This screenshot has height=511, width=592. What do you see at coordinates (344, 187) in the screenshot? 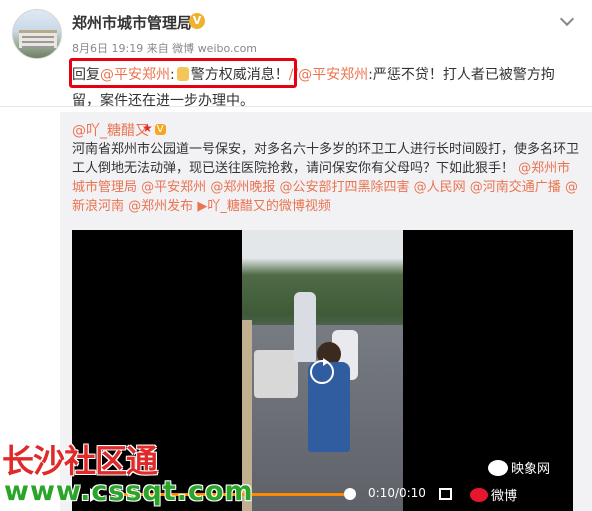
I see `tag-link: @公安部打四黑除四害` at bounding box center [344, 187].